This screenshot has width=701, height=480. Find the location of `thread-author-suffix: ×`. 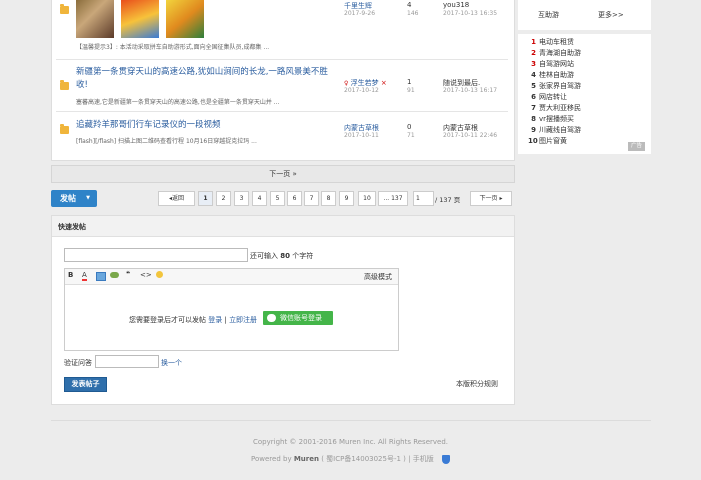

thread-author-suffix: × is located at coordinates (383, 83).